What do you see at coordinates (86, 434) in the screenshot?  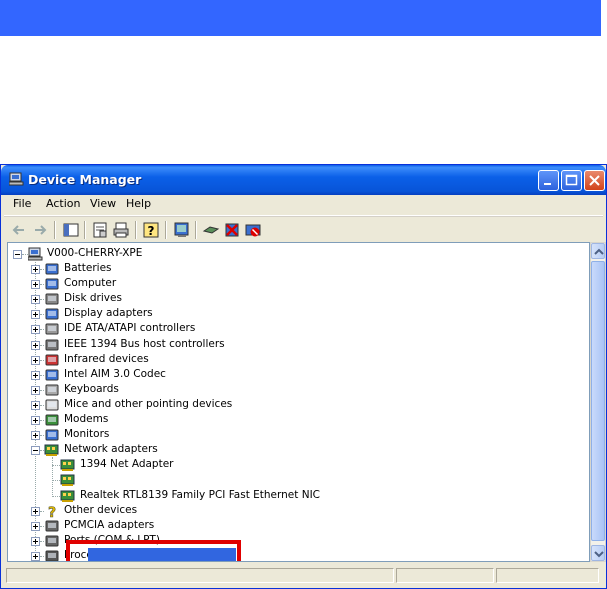 I see `tree-item: Monitors` at bounding box center [86, 434].